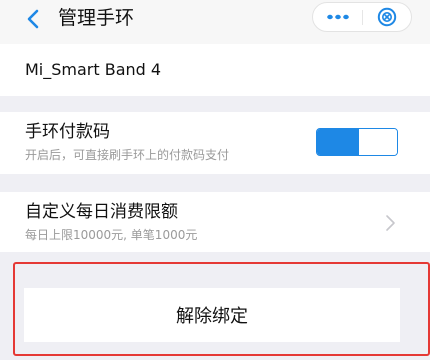 The height and width of the screenshot is (360, 430). I want to click on payment-code-subtitle: 开启后，可直接刷手环上的付款码支付, so click(127, 155).